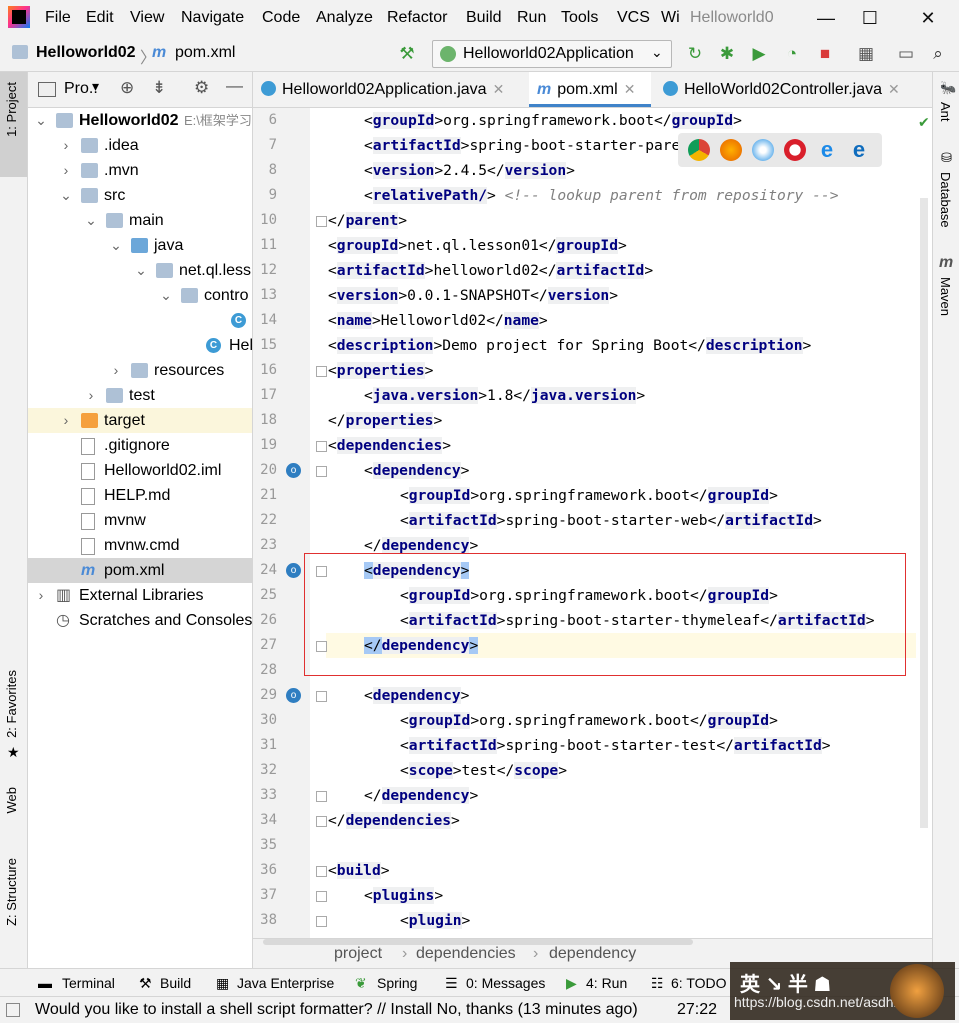 This screenshot has height=1023, width=959. What do you see at coordinates (490, 270) in the screenshot?
I see `code-line: <artifactId>helloworld02</artifactId>` at bounding box center [490, 270].